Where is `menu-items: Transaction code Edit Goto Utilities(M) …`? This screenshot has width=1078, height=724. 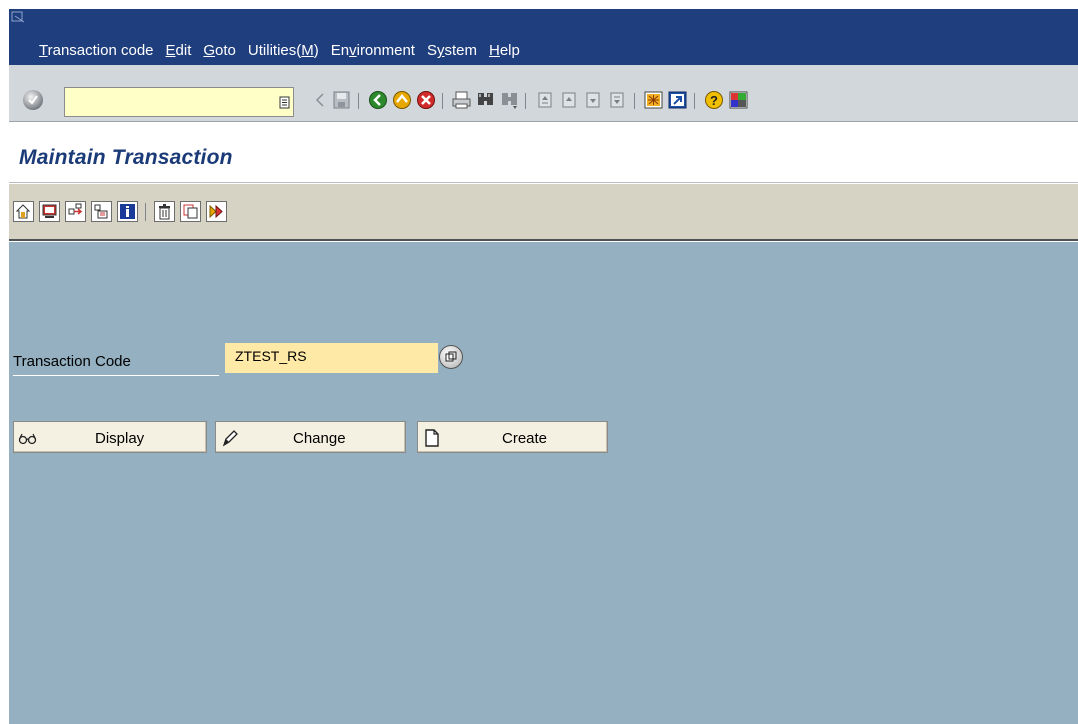
menu-items: Transaction code Edit Goto Utilities(M) … is located at coordinates (285, 50).